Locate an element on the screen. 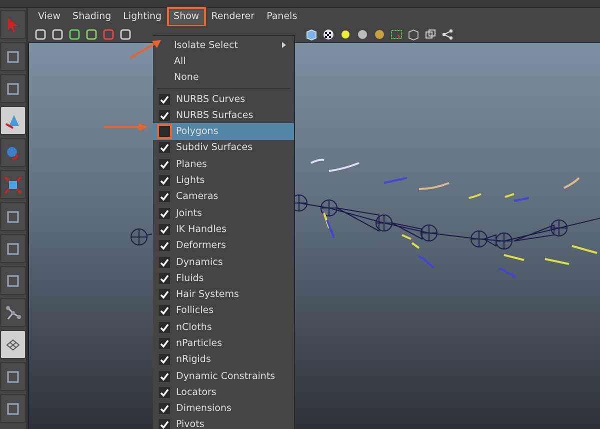 The height and width of the screenshot is (429, 600). menu-item: None is located at coordinates (223, 78).